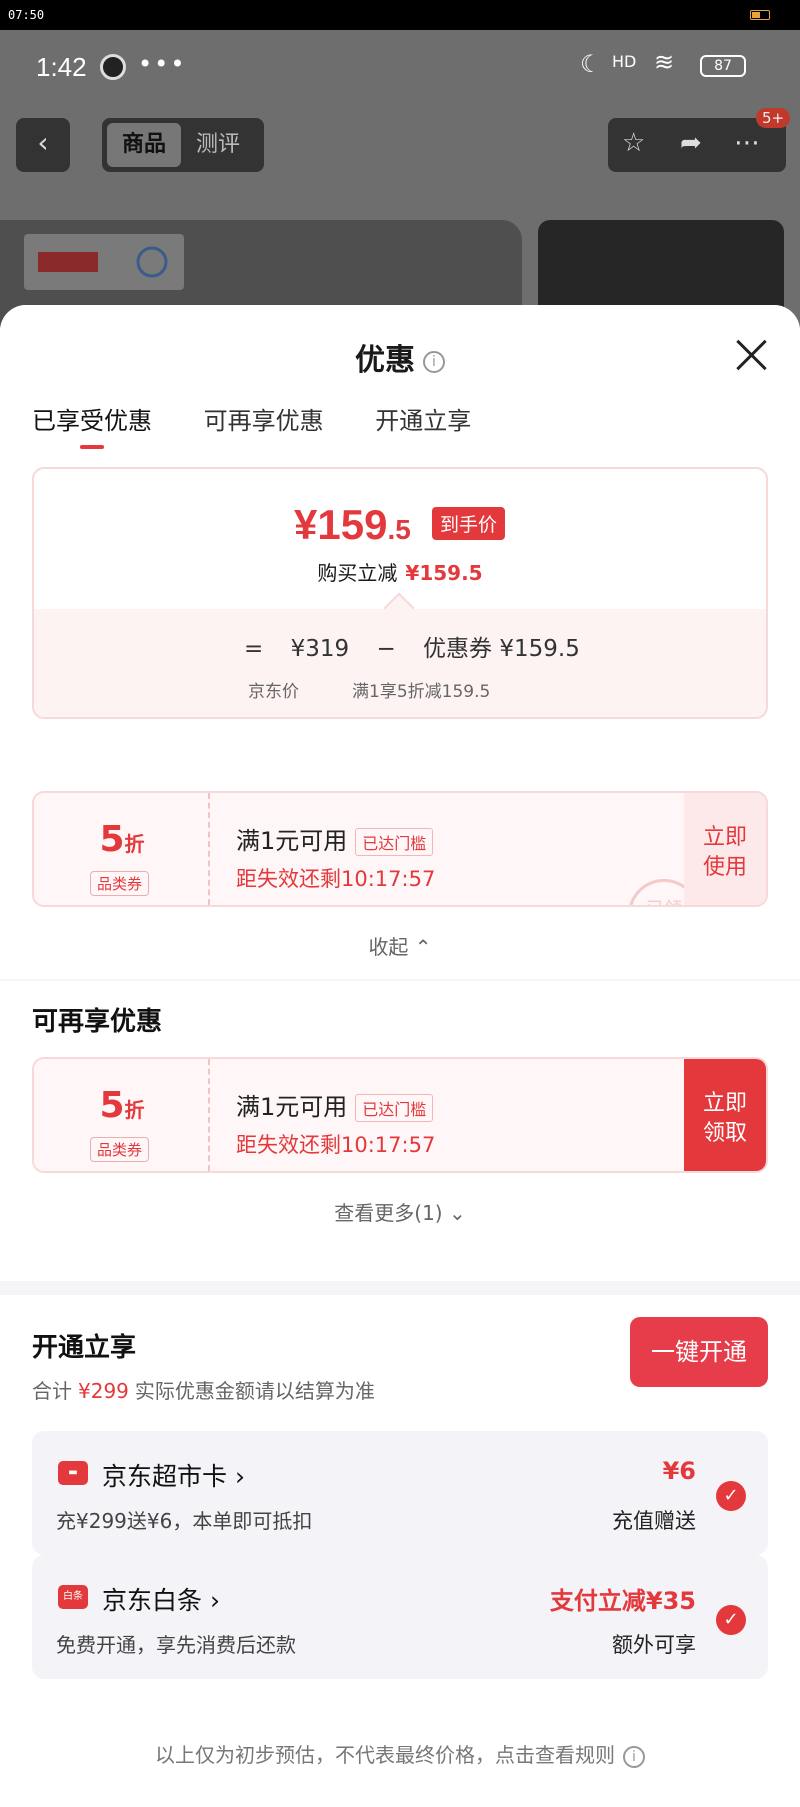 Image resolution: width=800 pixels, height=1807 pixels. Describe the element at coordinates (434, 361) in the screenshot. I see `info-icon: i` at that location.